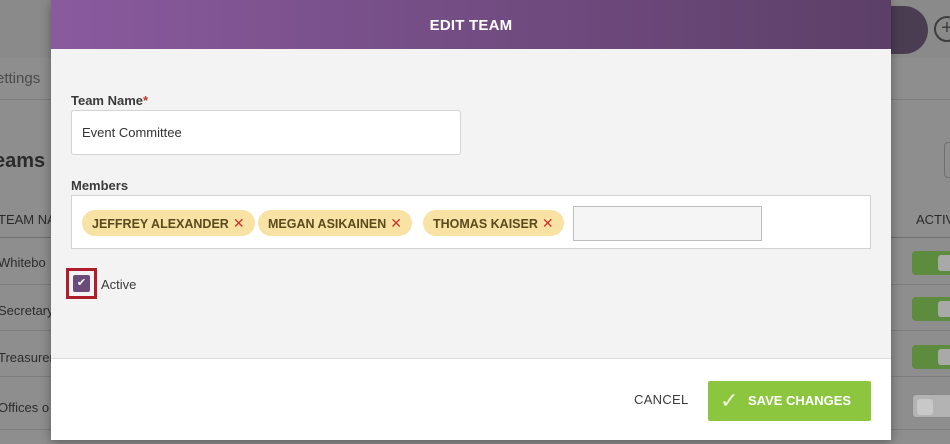 This screenshot has height=444, width=950. I want to click on checkmark-icon: ✓, so click(729, 400).